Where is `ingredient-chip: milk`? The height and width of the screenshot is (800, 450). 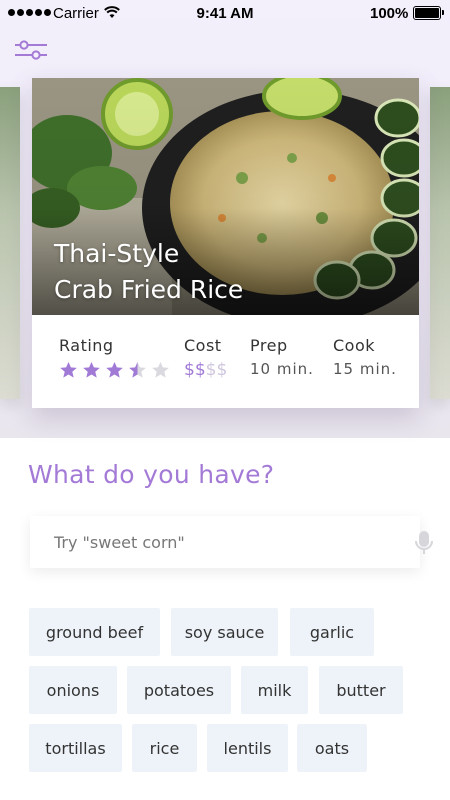
ingredient-chip: milk is located at coordinates (274, 690).